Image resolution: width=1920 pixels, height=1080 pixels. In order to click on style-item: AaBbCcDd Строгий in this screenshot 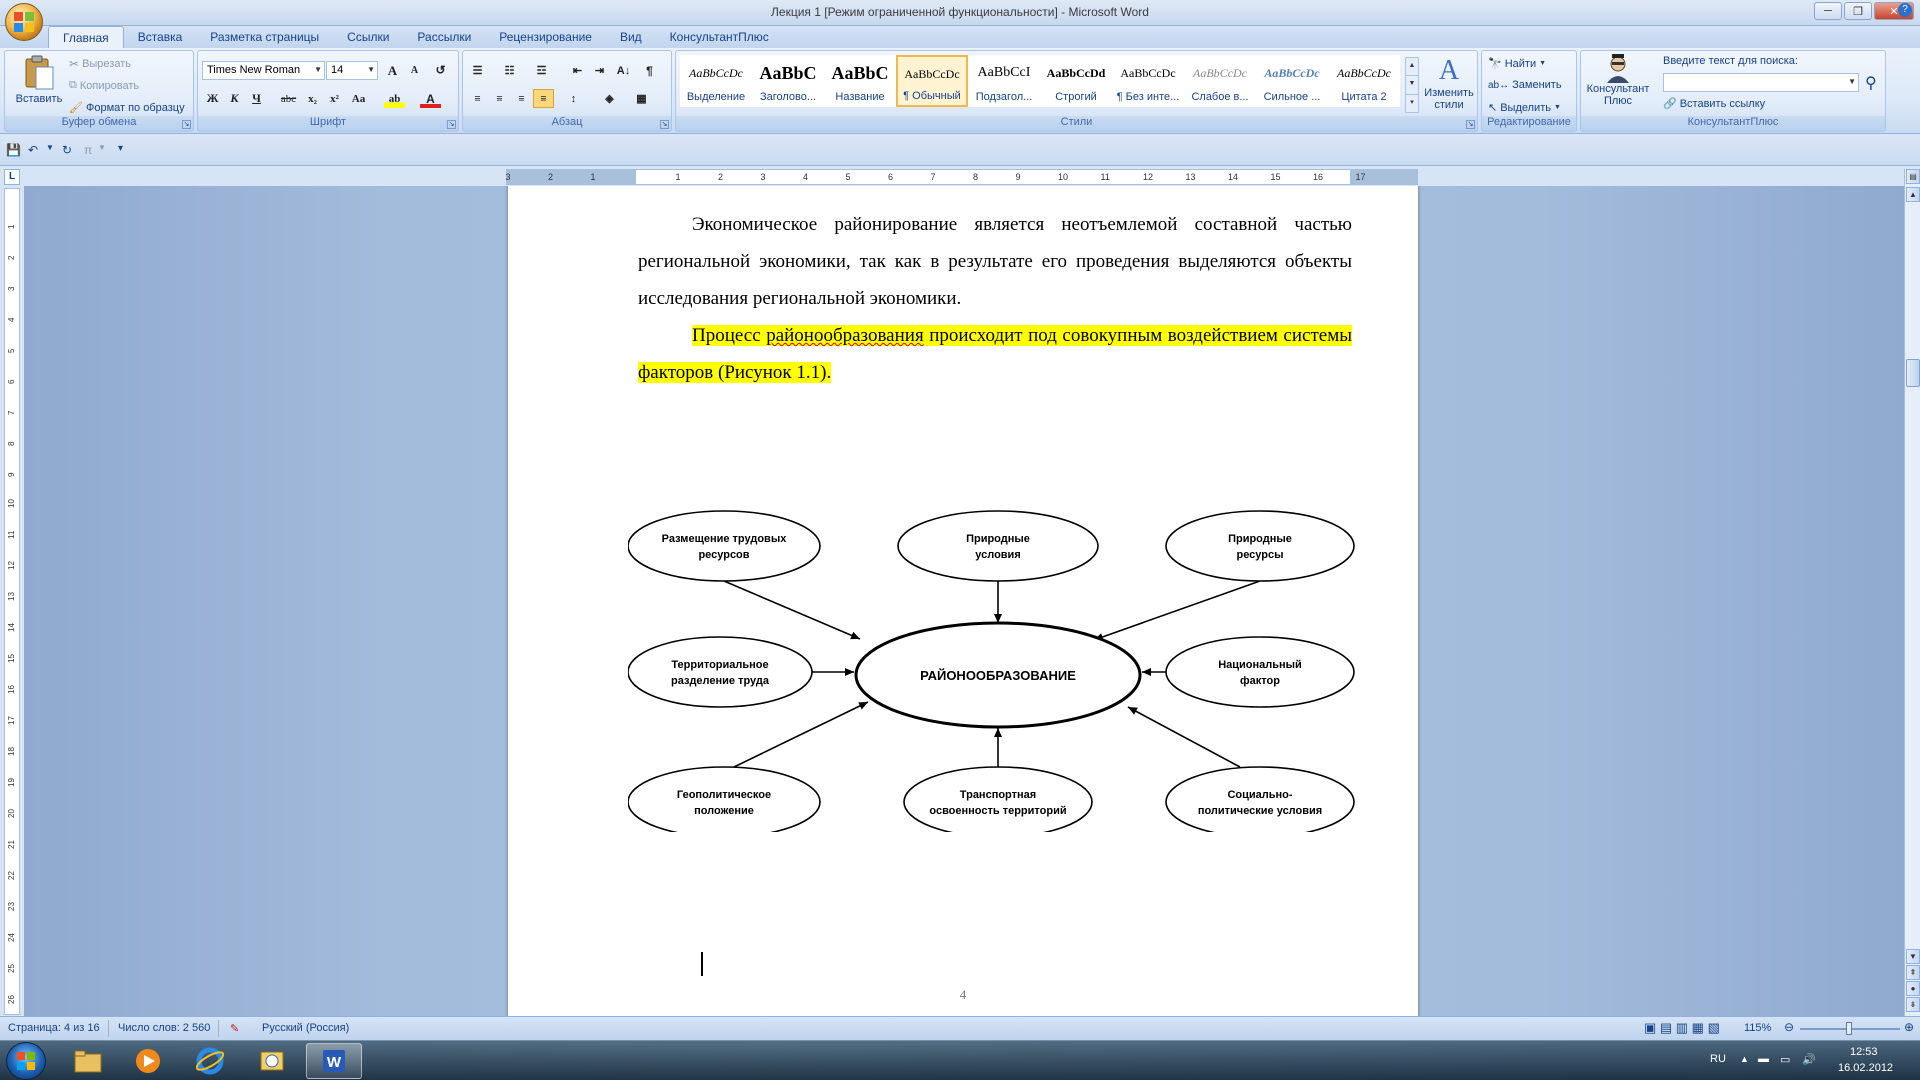, I will do `click(1076, 81)`.